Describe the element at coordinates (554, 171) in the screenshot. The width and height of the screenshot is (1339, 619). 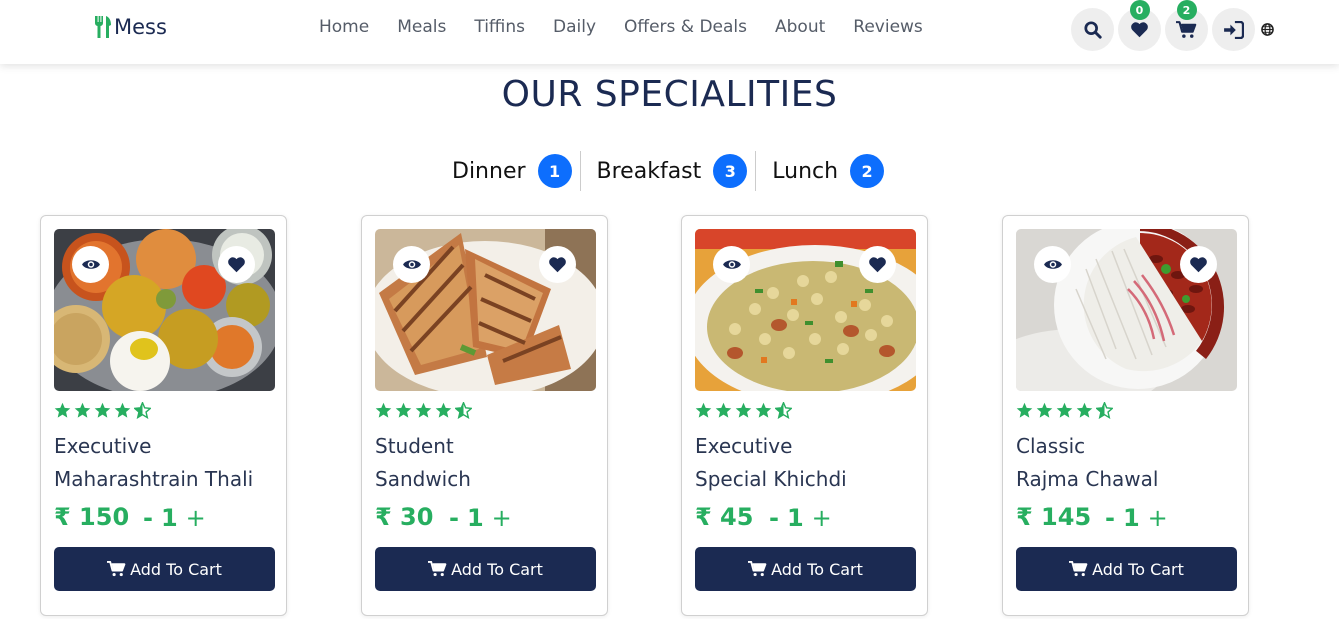
I see `tab-count-badge: 1` at that location.